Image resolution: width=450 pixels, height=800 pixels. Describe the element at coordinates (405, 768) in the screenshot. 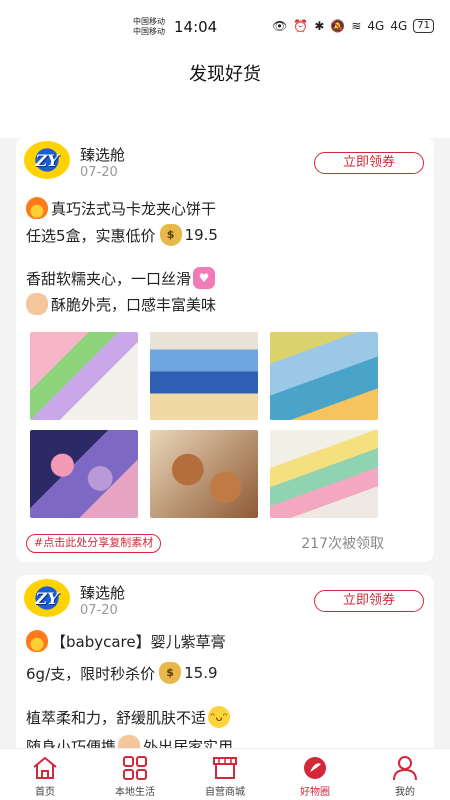

I see `profile-icon` at that location.